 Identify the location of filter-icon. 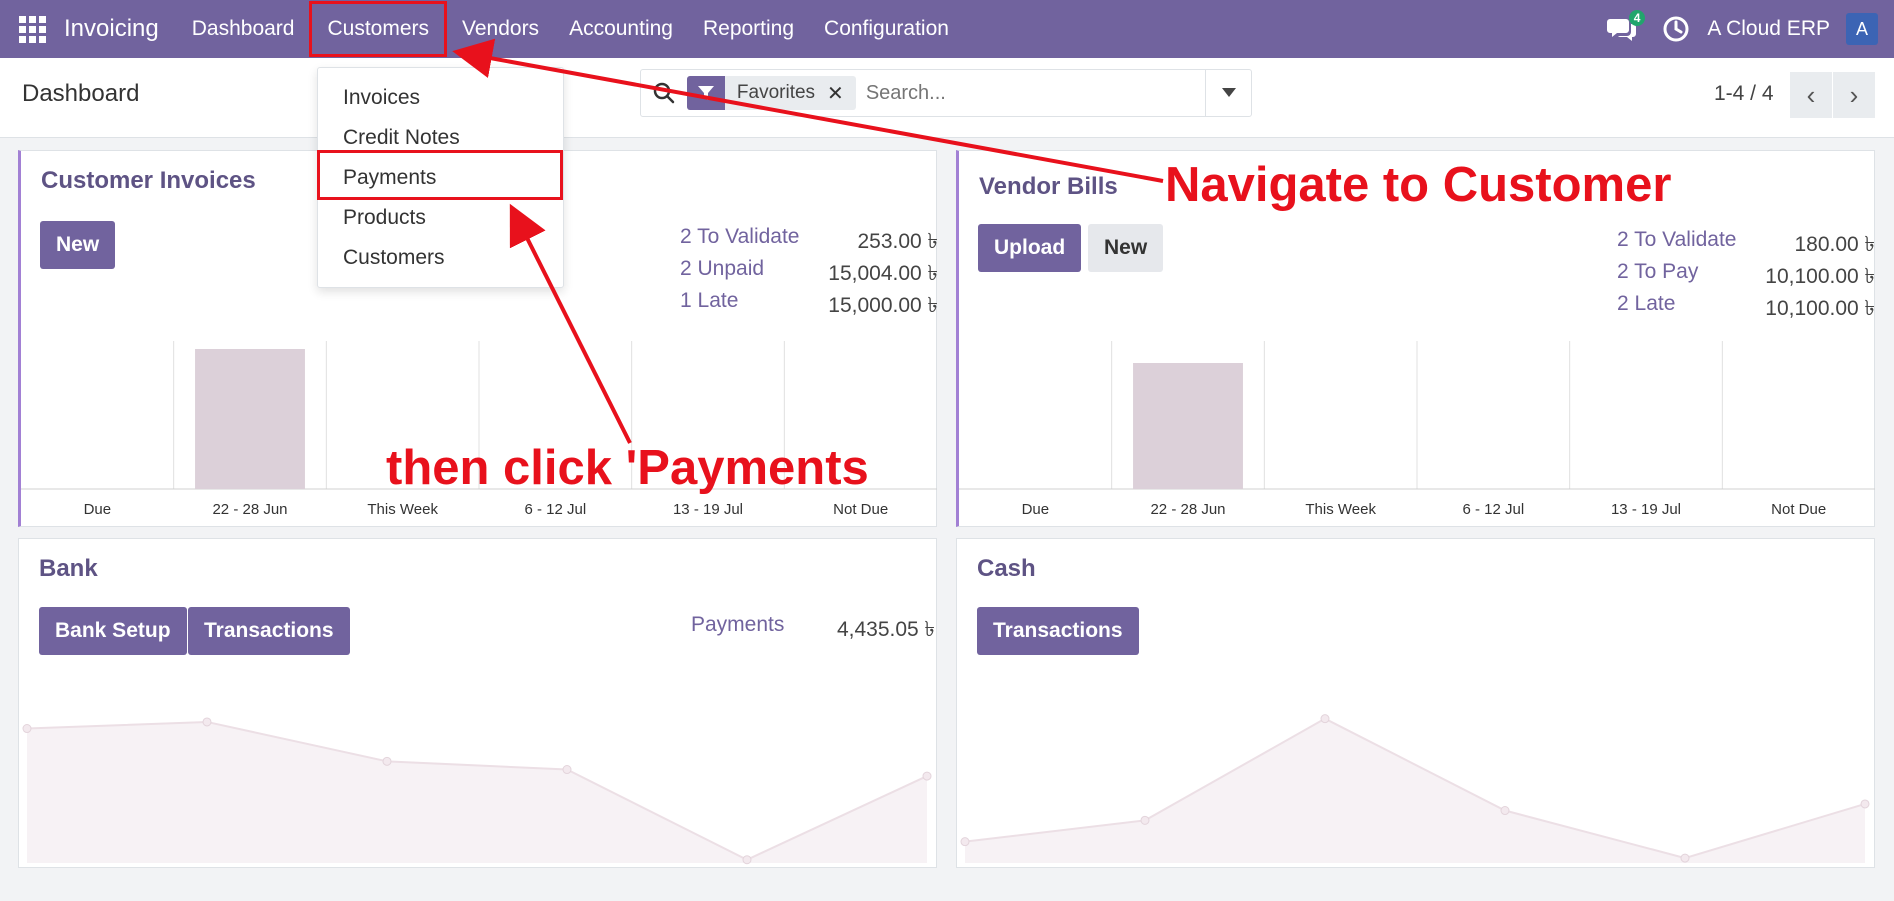
(705, 93).